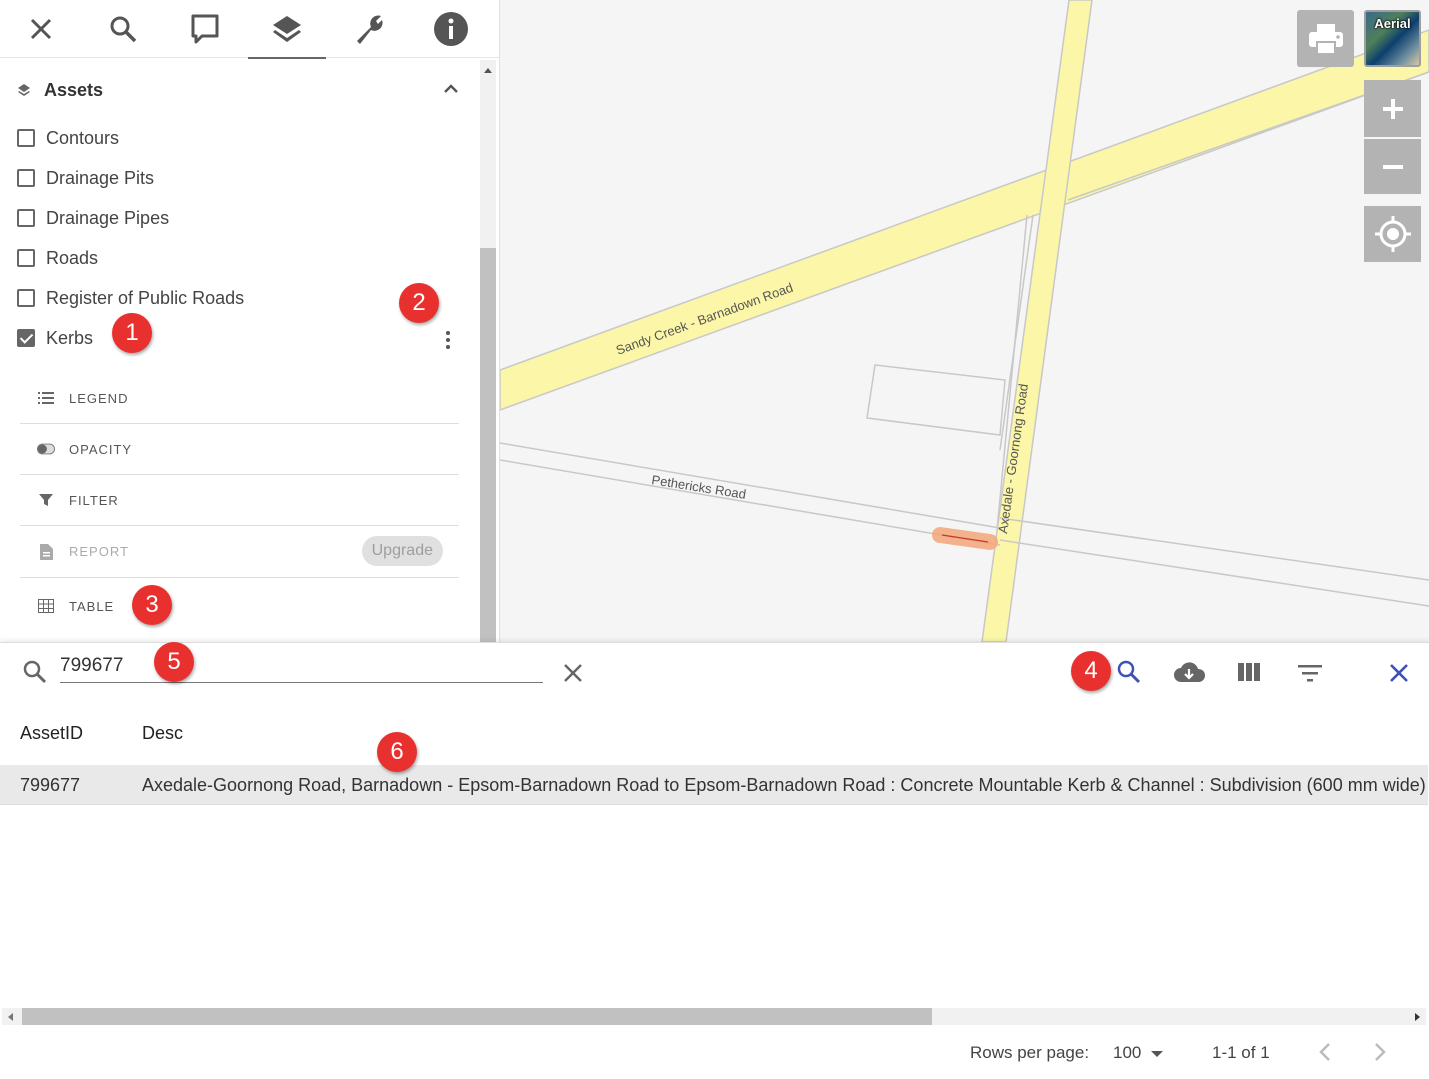 The image size is (1429, 1079). I want to click on close-panel-button, so click(41, 29).